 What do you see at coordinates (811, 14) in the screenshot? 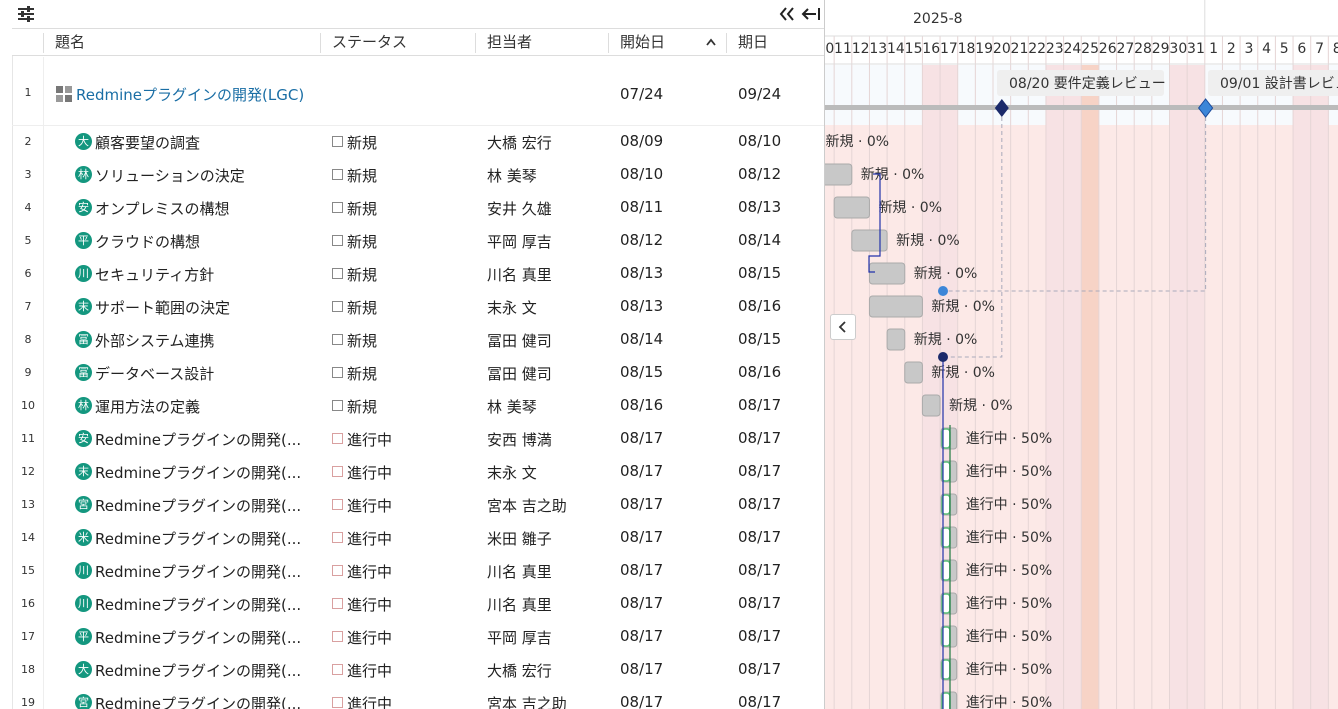
I see `arrow-left-bar-icon` at bounding box center [811, 14].